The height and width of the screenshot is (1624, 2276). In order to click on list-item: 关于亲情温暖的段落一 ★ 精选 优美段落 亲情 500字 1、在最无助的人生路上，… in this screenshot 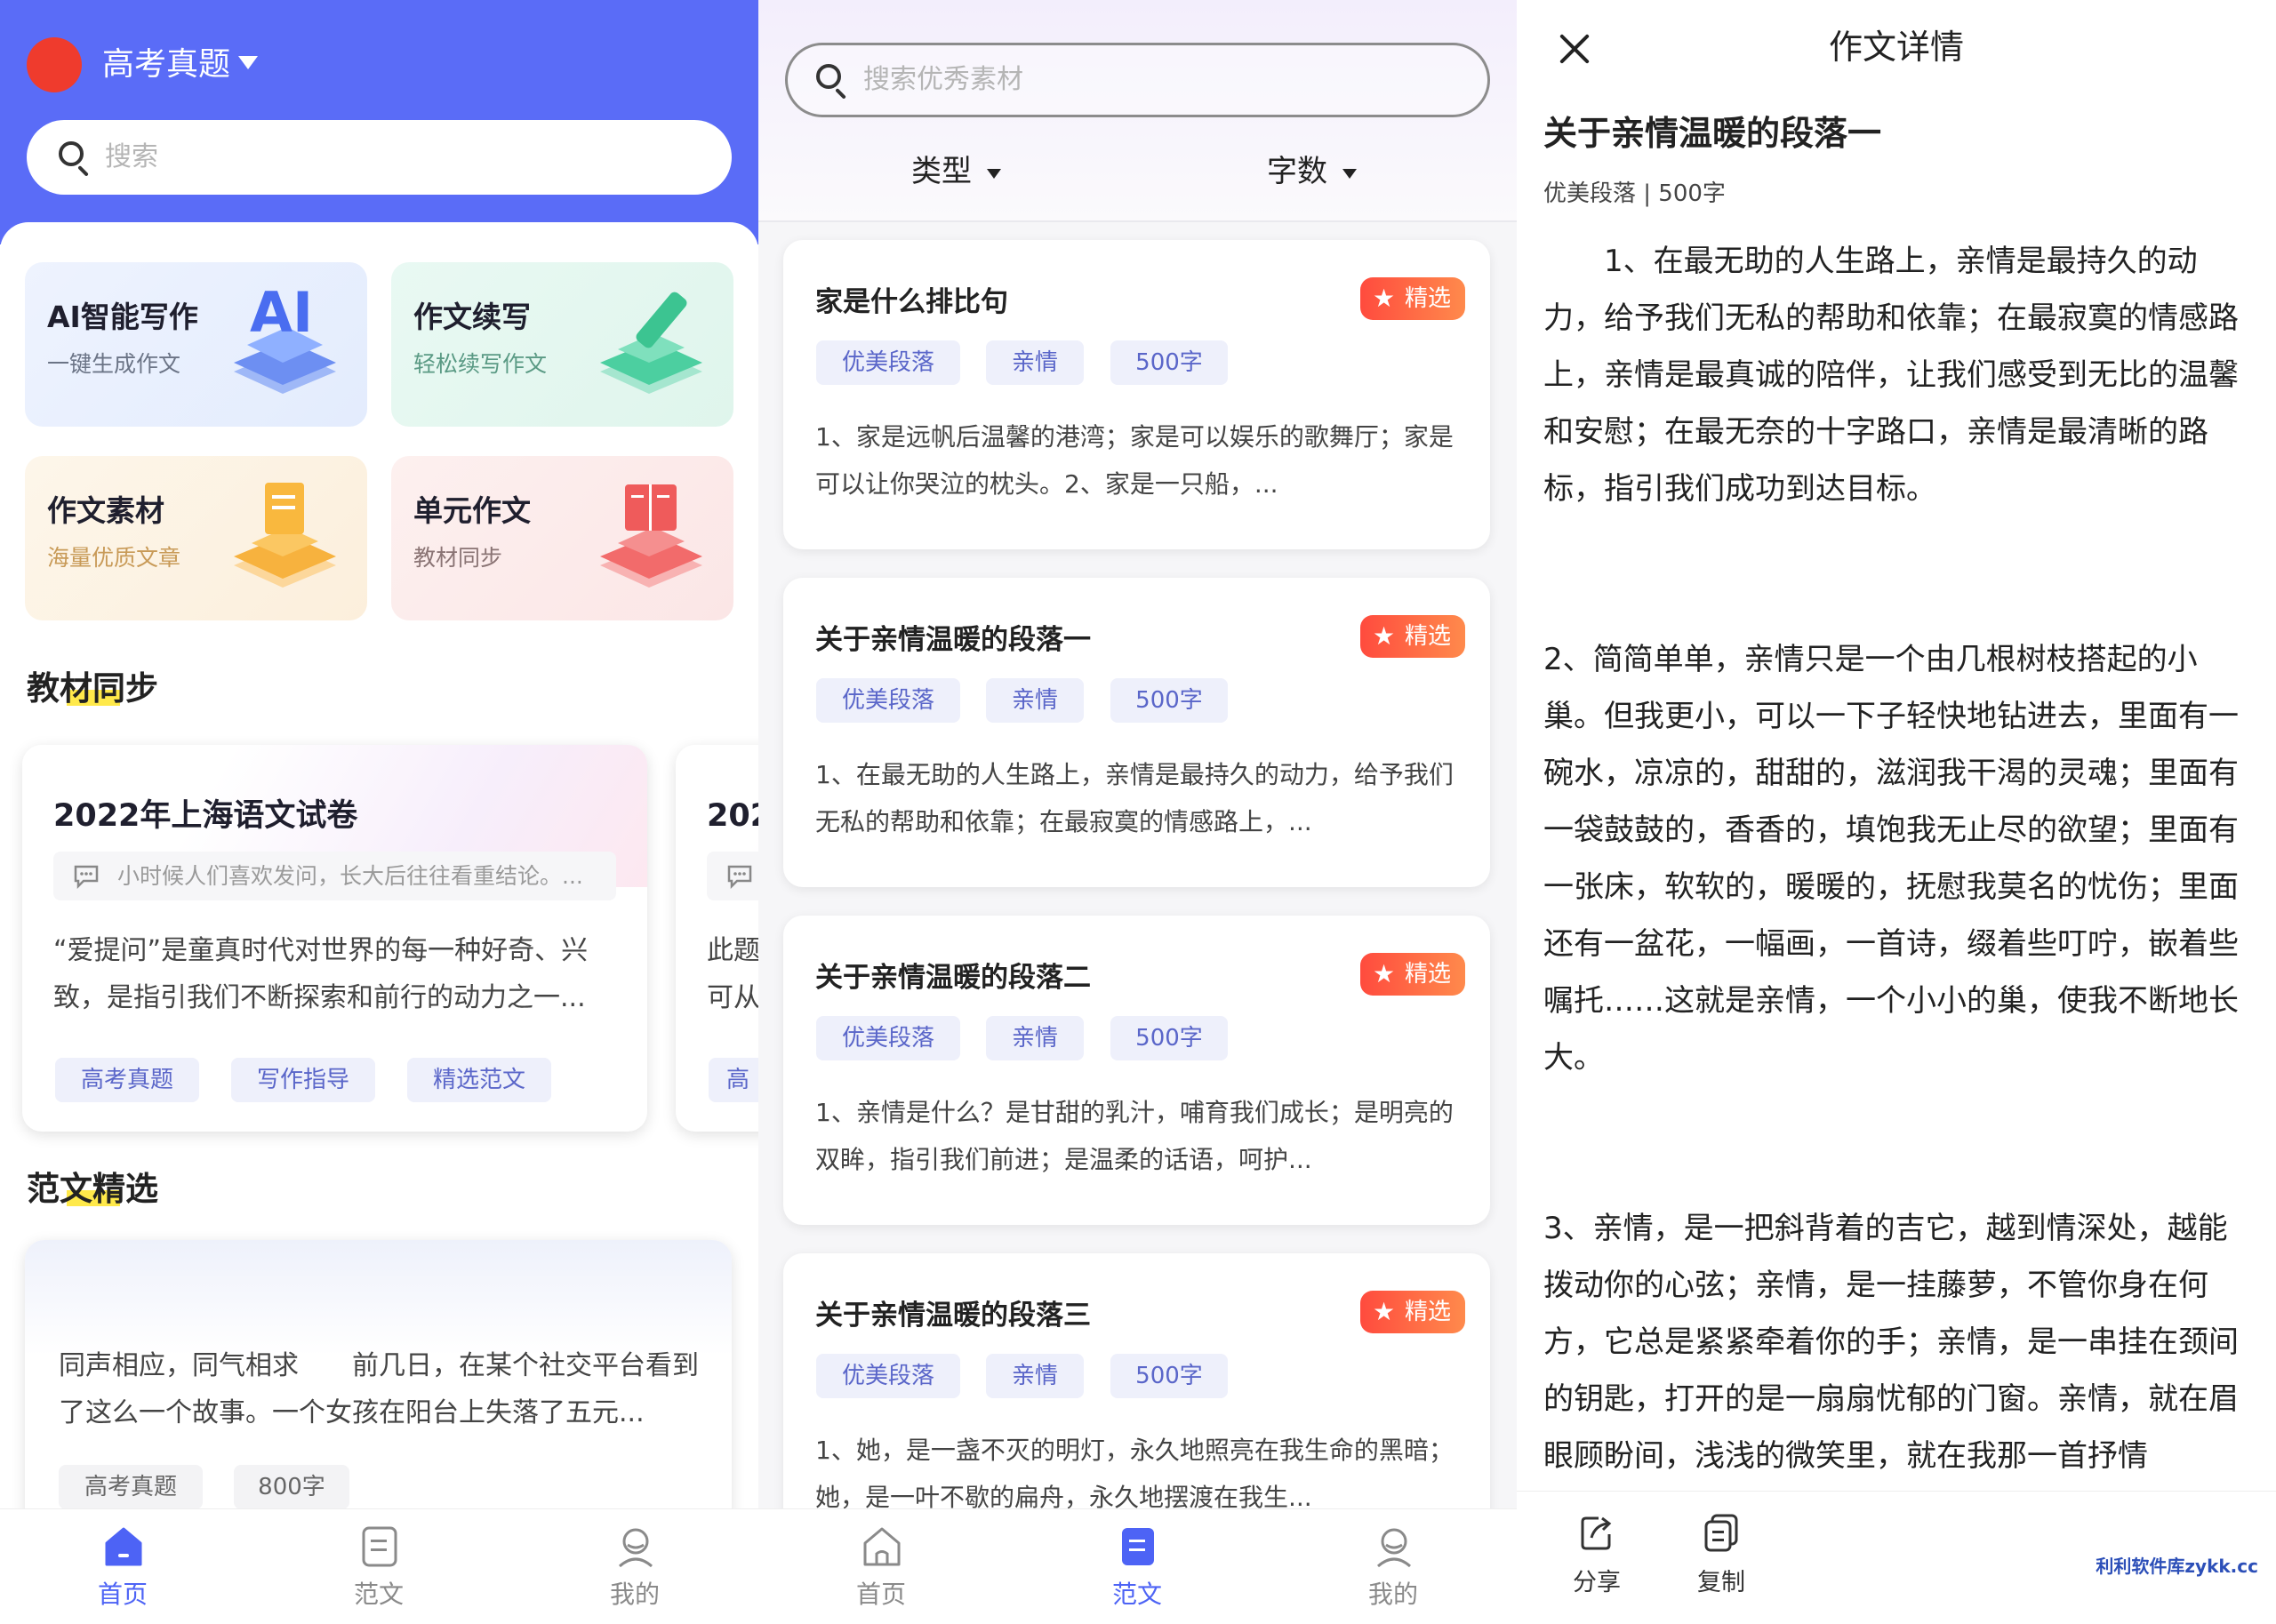, I will do `click(1137, 732)`.